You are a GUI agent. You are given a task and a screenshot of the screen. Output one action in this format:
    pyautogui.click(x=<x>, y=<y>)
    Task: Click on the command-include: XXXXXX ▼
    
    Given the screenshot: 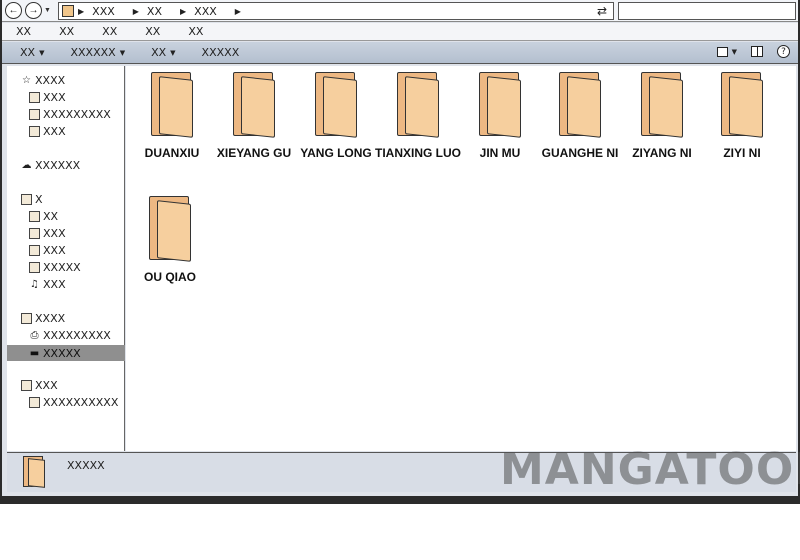 What is the action you would take?
    pyautogui.click(x=97, y=52)
    